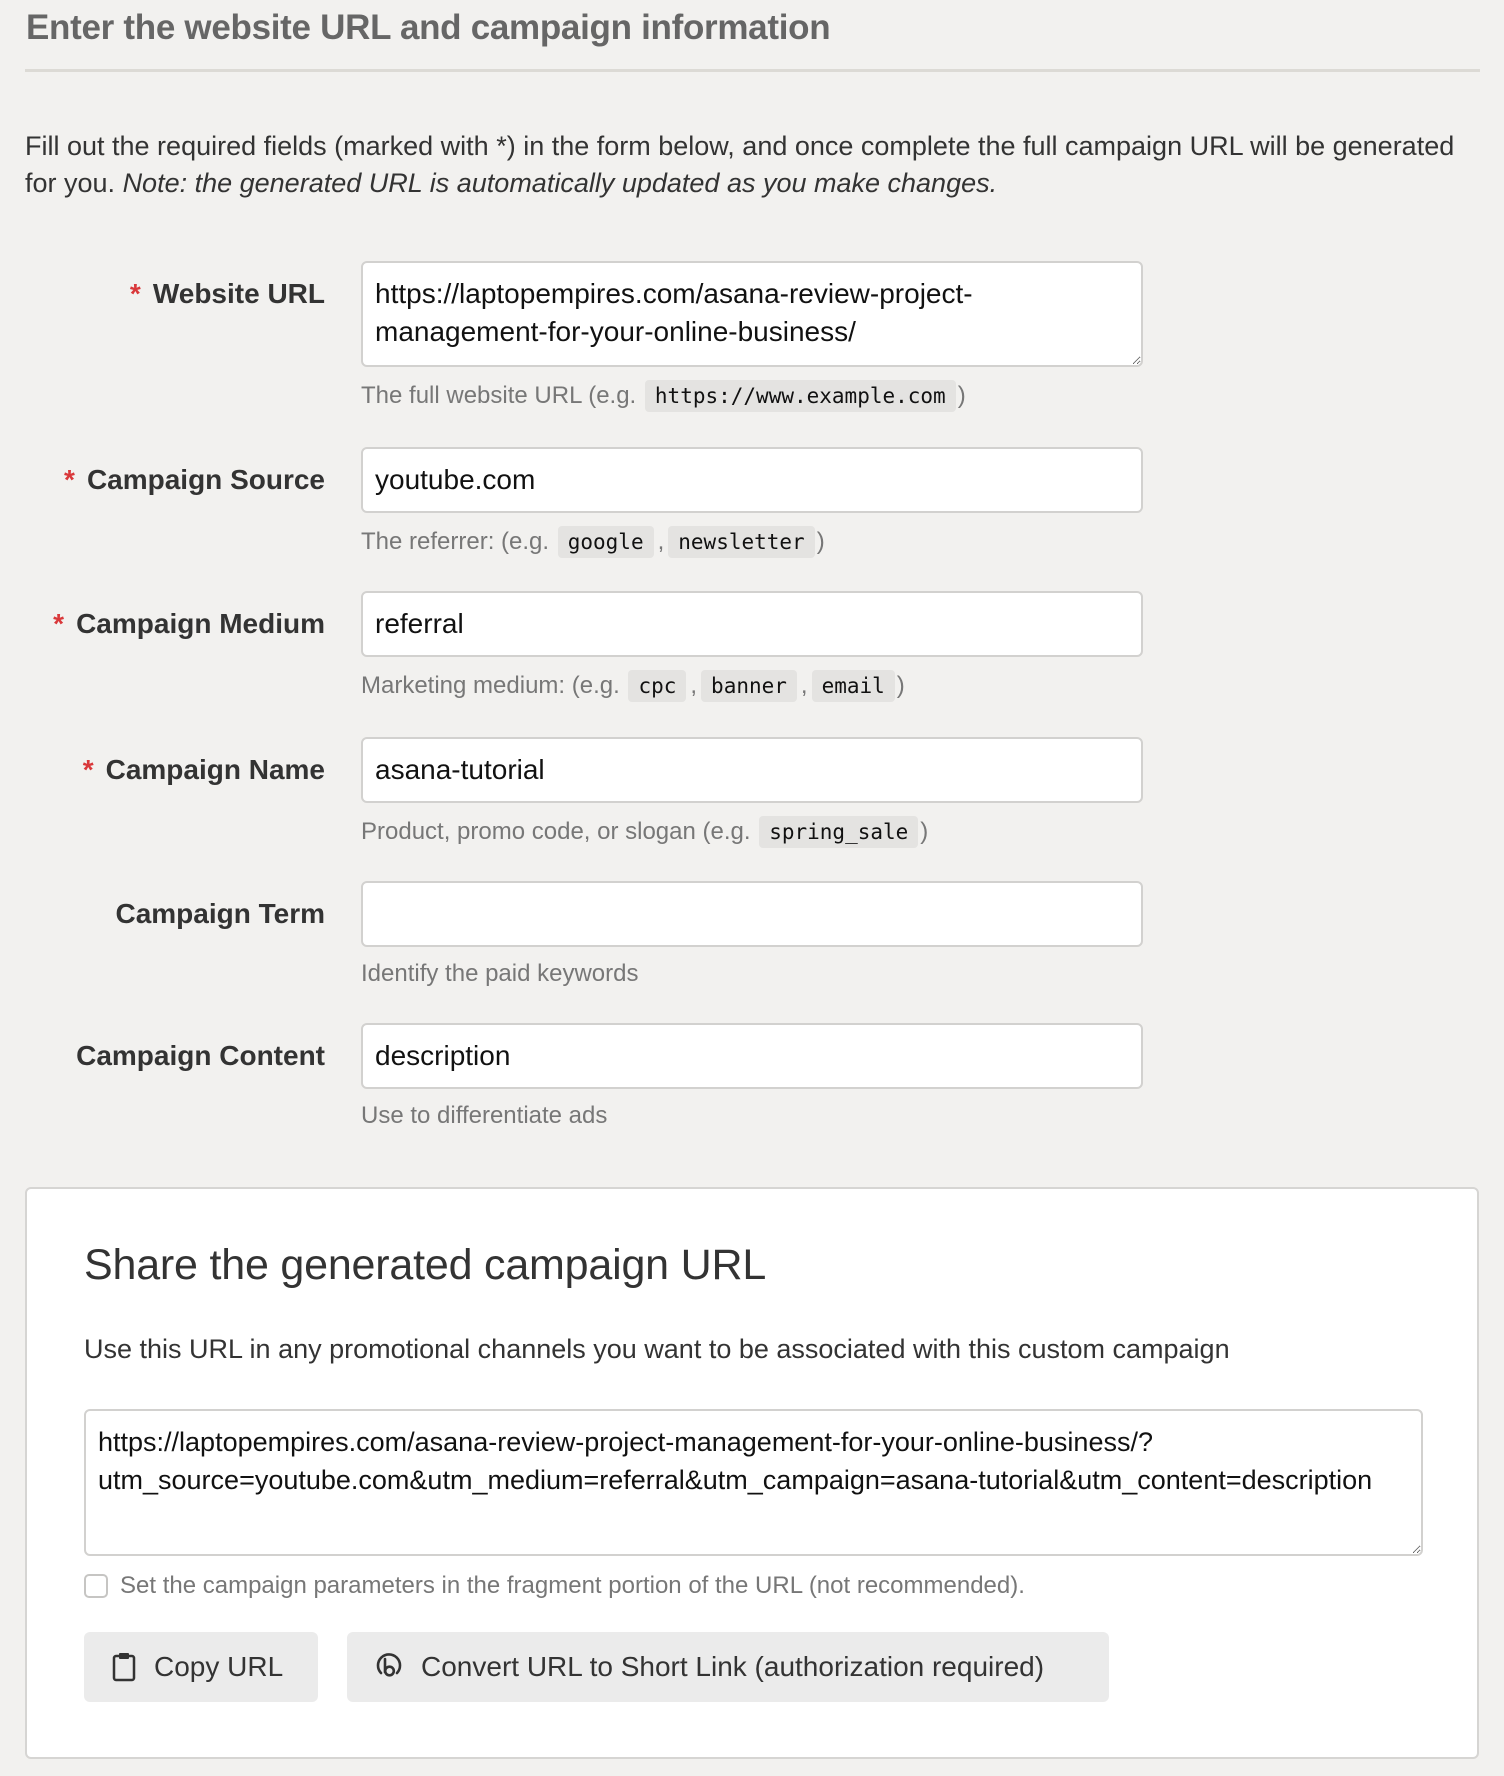 This screenshot has height=1776, width=1504. What do you see at coordinates (741, 542) in the screenshot?
I see `hint-example: newsletter` at bounding box center [741, 542].